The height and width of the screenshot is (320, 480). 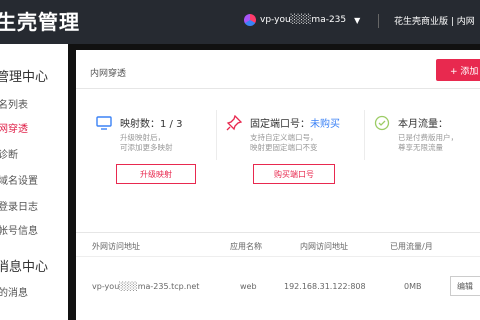 I want to click on brand-title: 生壳管理, so click(x=40, y=22).